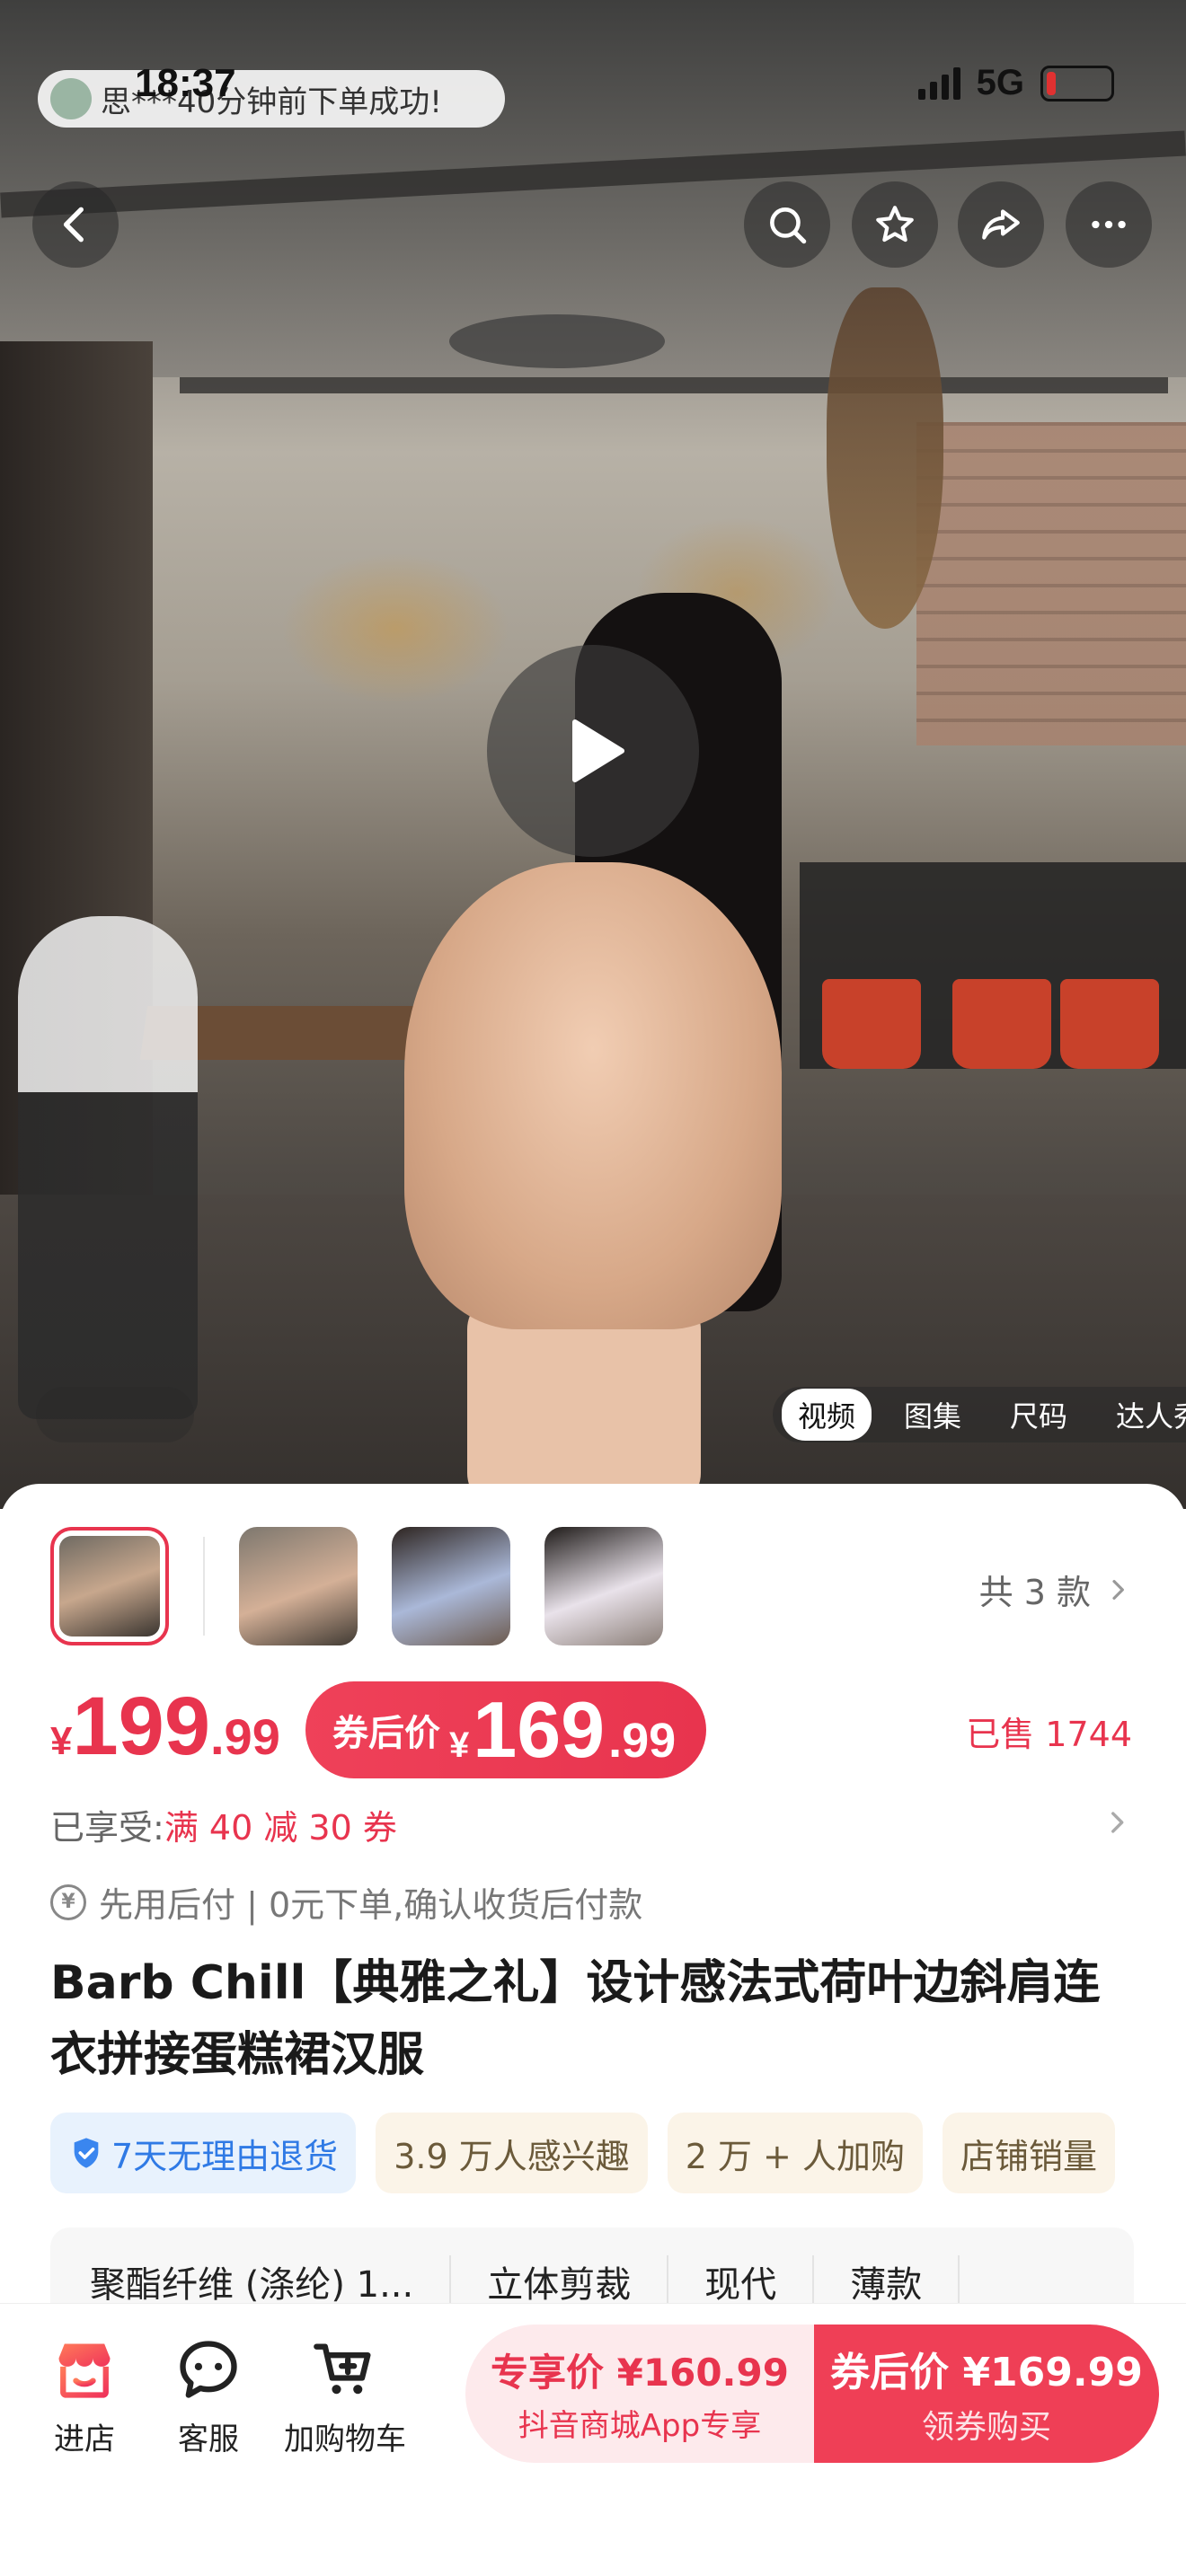  Describe the element at coordinates (674, 385) in the screenshot. I see `scene-beam` at that location.